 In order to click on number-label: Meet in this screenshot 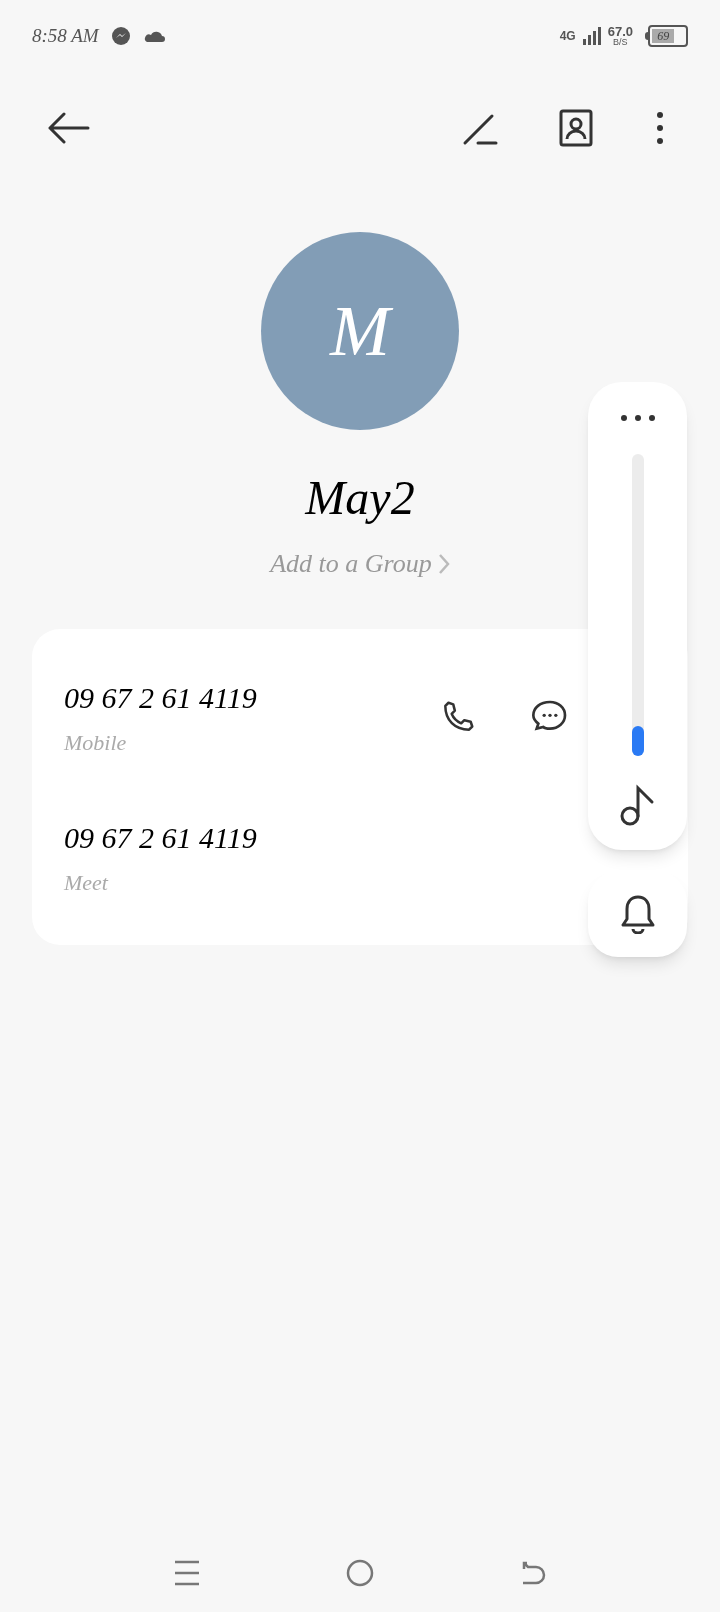, I will do `click(86, 883)`.